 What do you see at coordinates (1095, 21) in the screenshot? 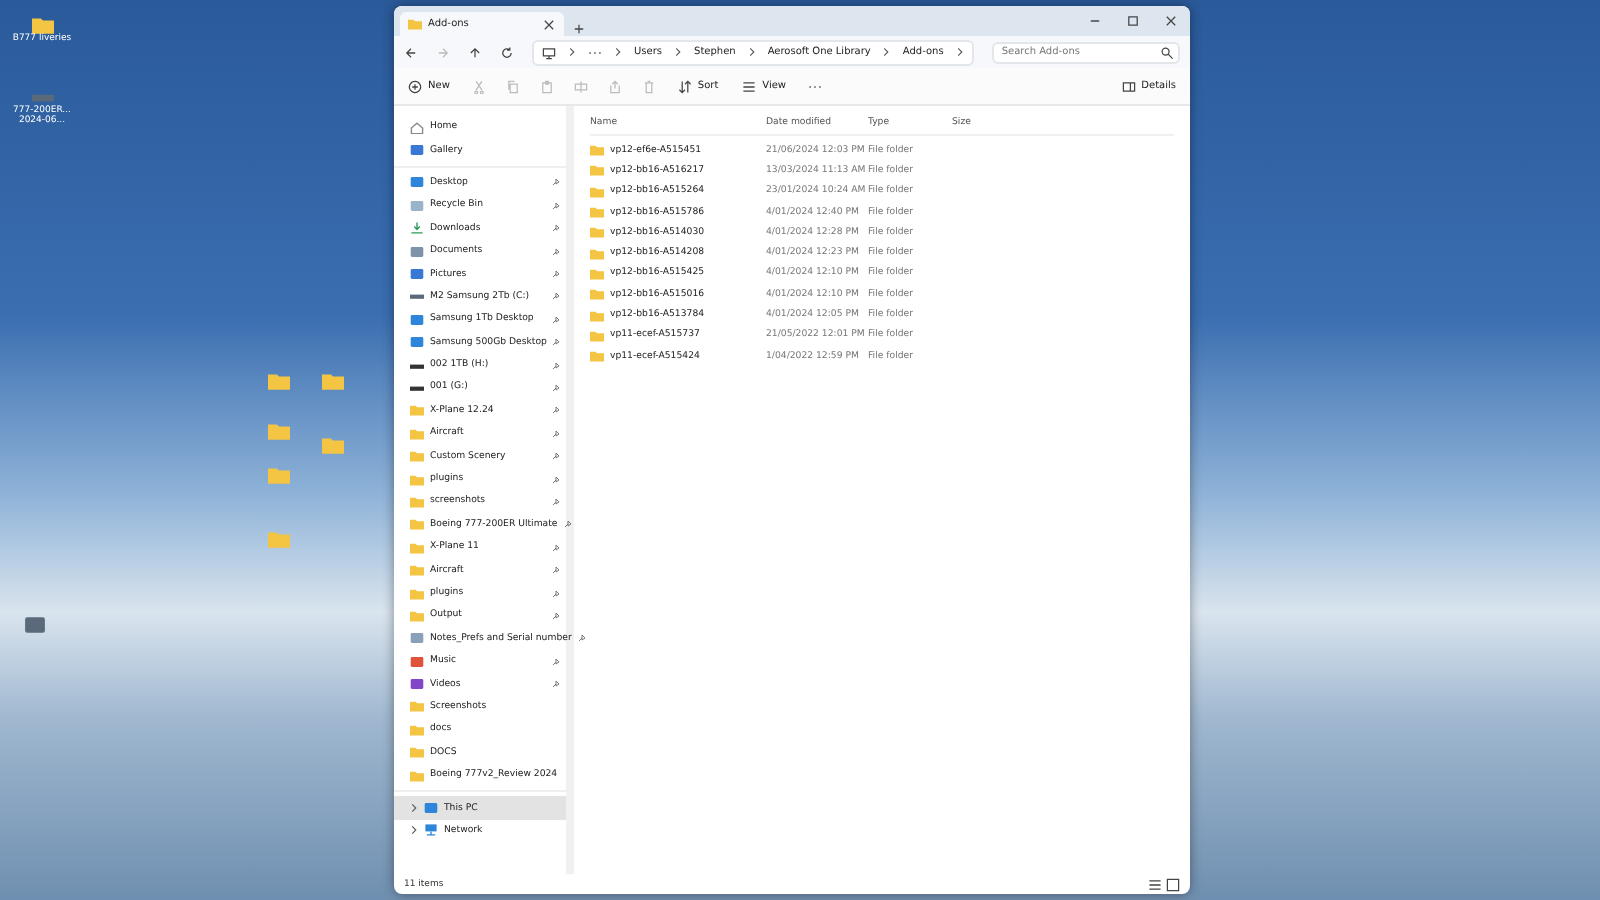
I see `minimize-icon` at bounding box center [1095, 21].